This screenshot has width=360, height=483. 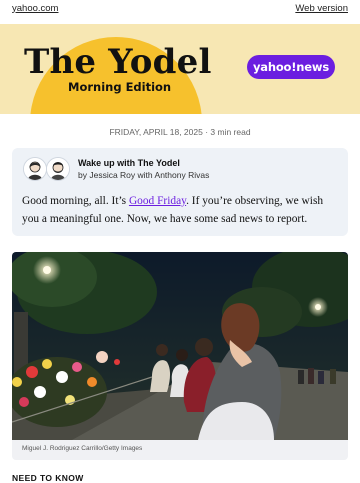 I want to click on author-avatar-anthony, so click(x=58, y=169).